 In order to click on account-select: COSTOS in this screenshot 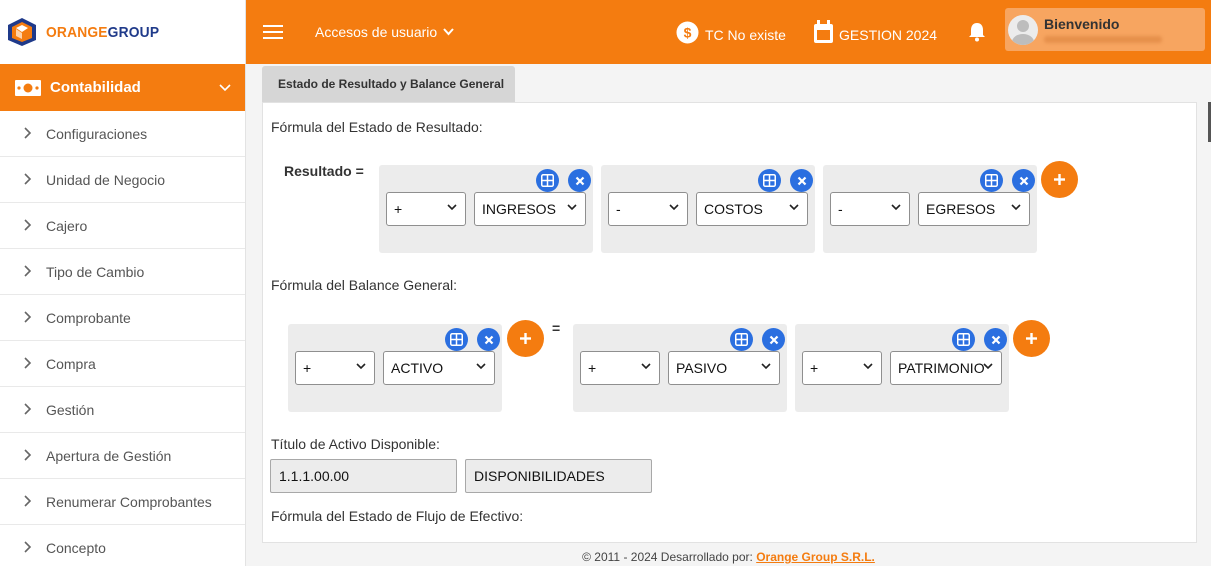, I will do `click(752, 209)`.